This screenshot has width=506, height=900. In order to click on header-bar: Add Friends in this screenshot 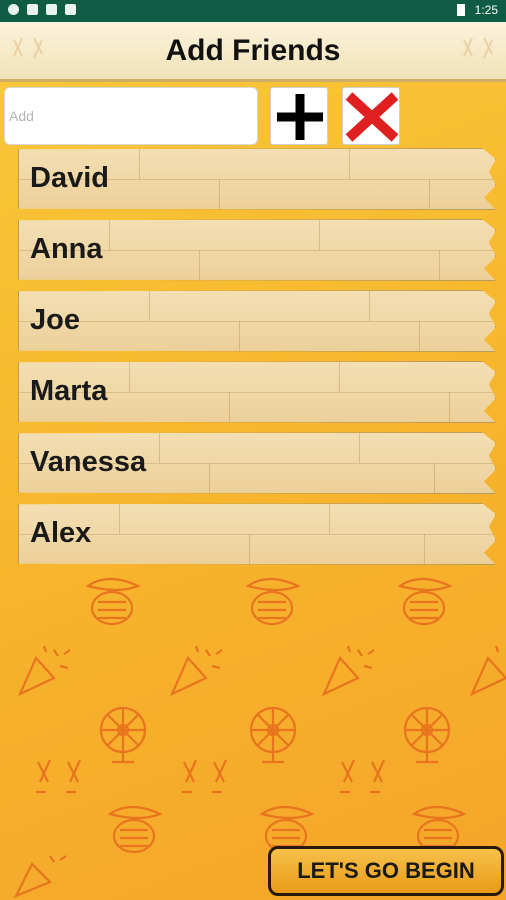, I will do `click(253, 52)`.